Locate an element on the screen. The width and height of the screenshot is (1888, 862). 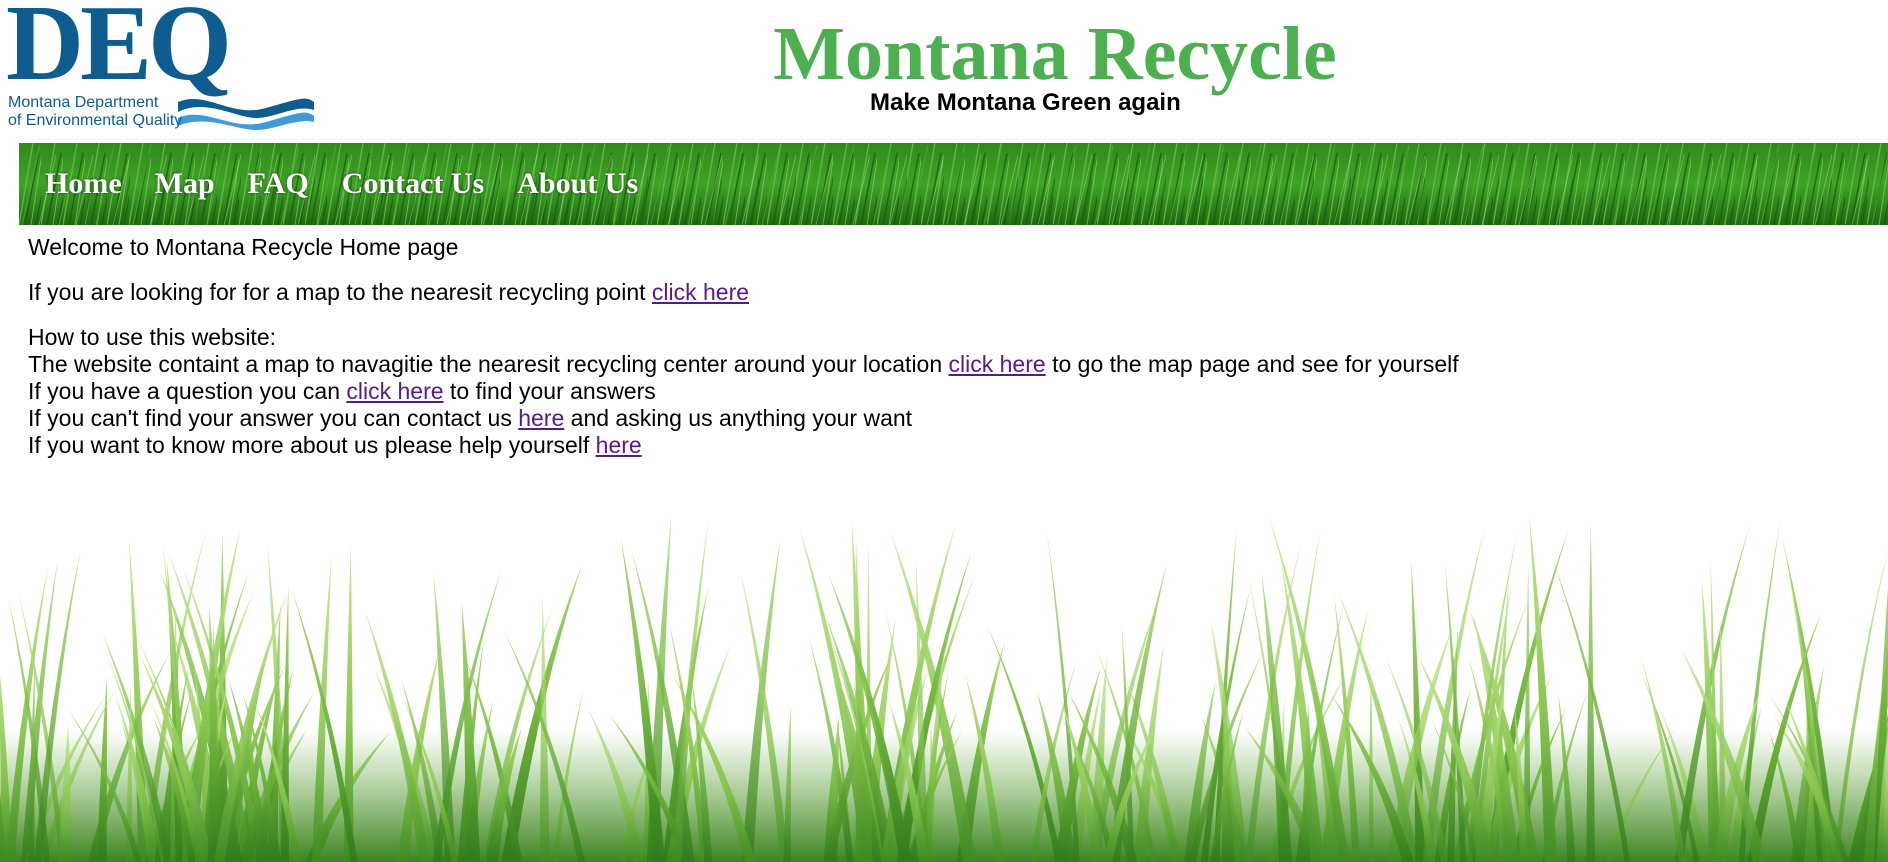
how-to-heading: How to use this website: is located at coordinates (152, 337).